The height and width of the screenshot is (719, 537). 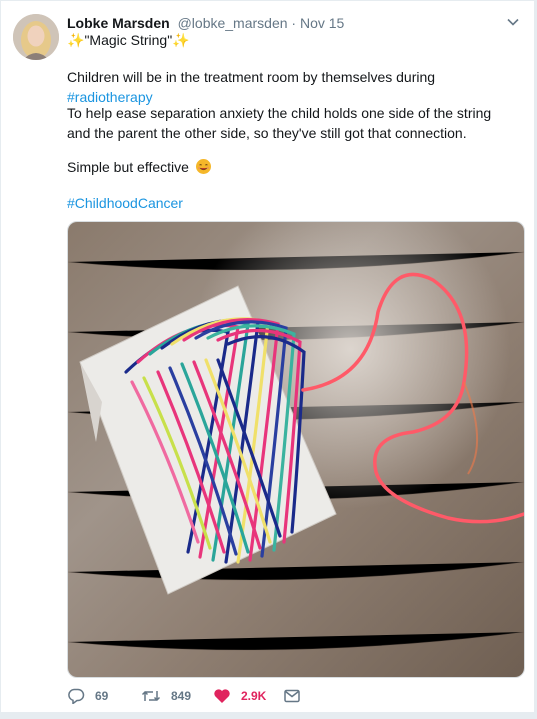 I want to click on heart-icon, so click(x=222, y=696).